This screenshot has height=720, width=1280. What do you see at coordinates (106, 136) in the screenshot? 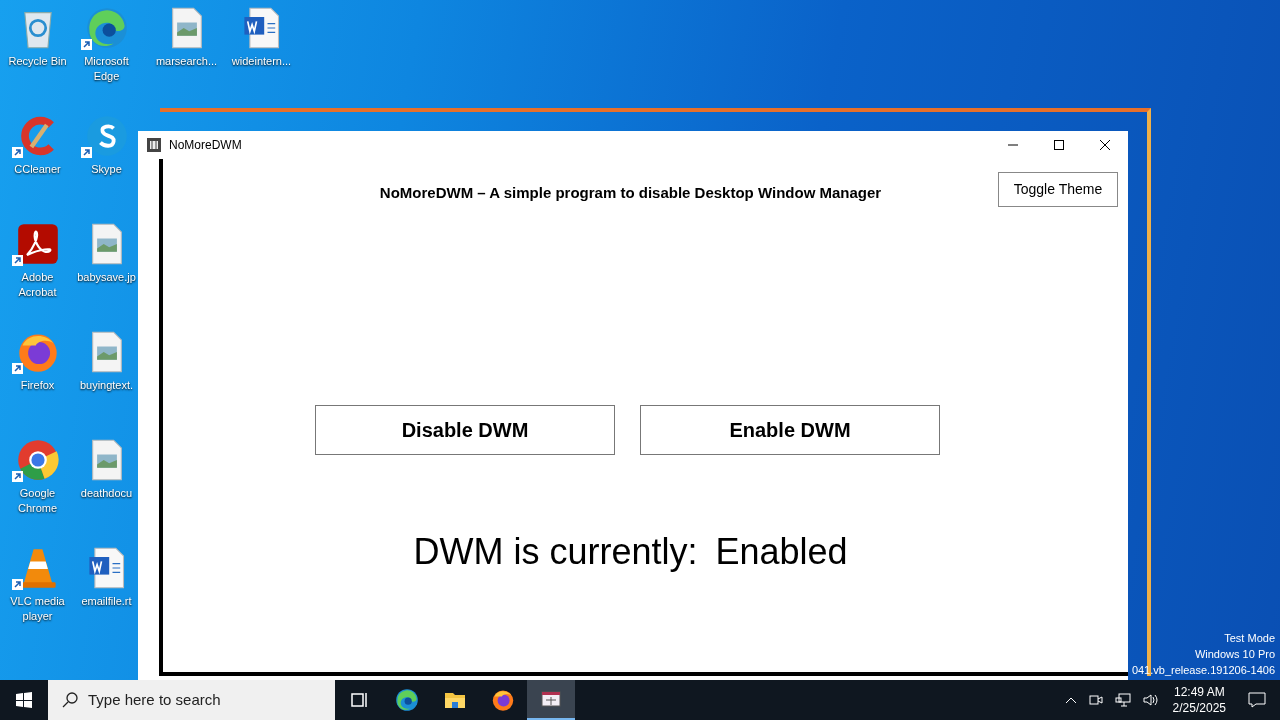
I see `skype-icon` at bounding box center [106, 136].